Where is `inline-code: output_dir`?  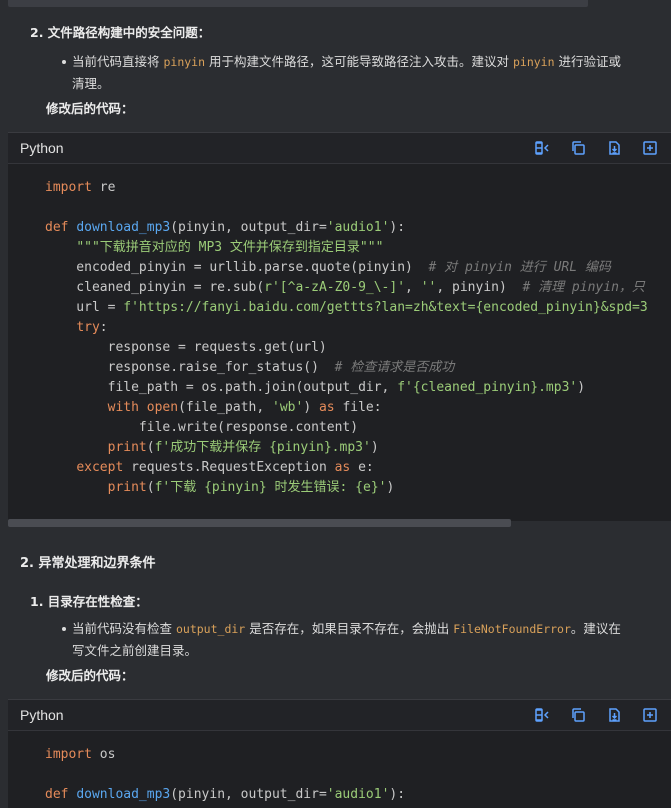
inline-code: output_dir is located at coordinates (210, 629).